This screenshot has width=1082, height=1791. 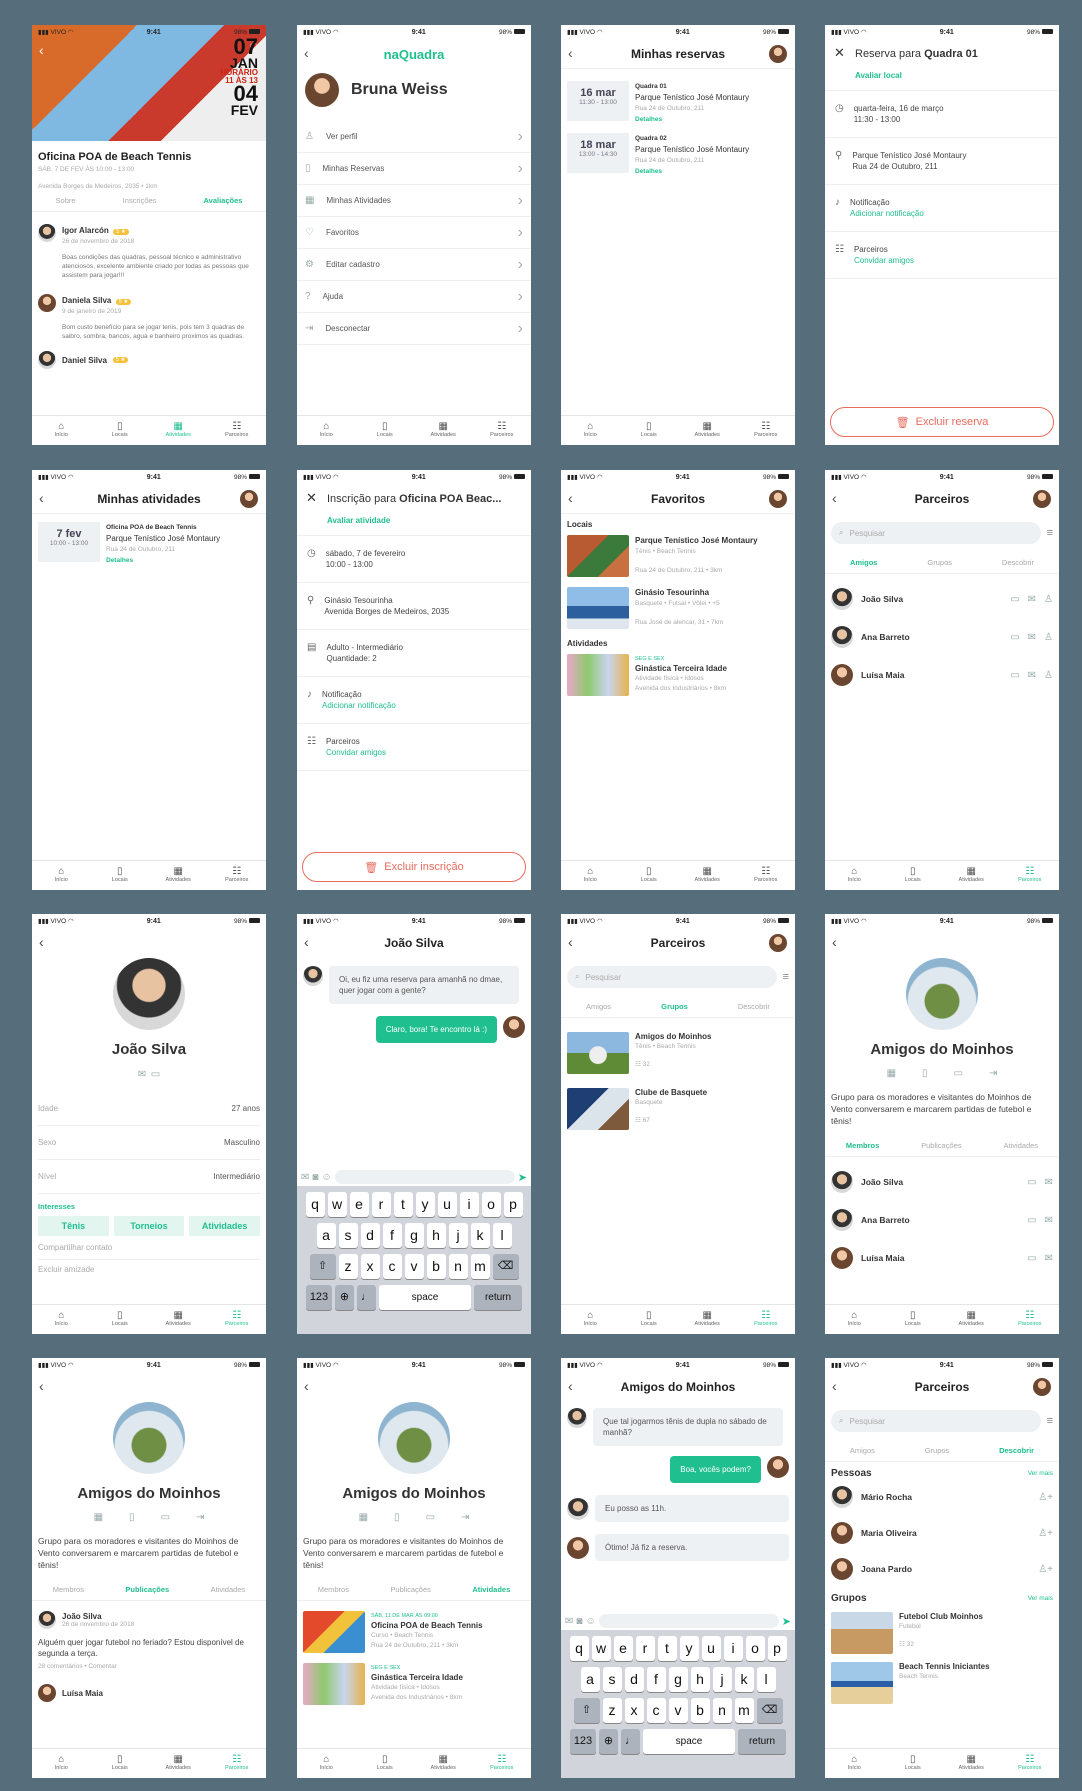 What do you see at coordinates (149, 1270) in the screenshot?
I see `remove-friend-link: Excluir amizade` at bounding box center [149, 1270].